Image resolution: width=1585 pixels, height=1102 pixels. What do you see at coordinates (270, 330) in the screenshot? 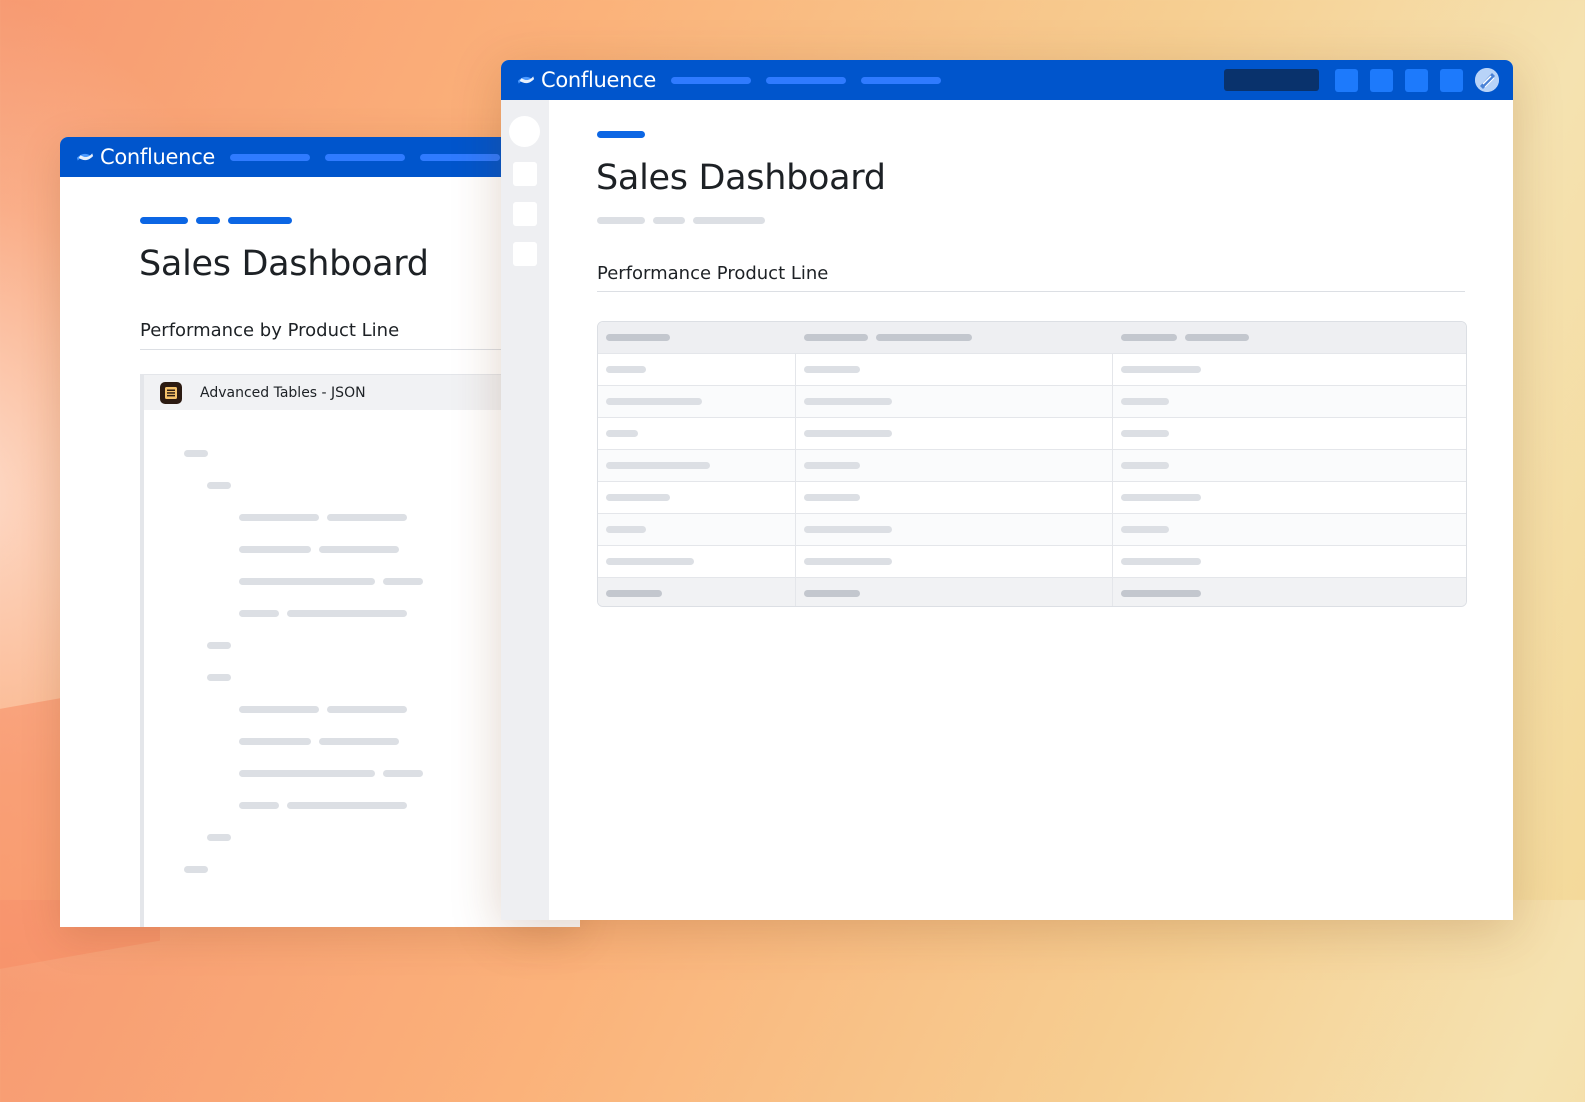
I see `section-heading: Performance by Product Line` at bounding box center [270, 330].